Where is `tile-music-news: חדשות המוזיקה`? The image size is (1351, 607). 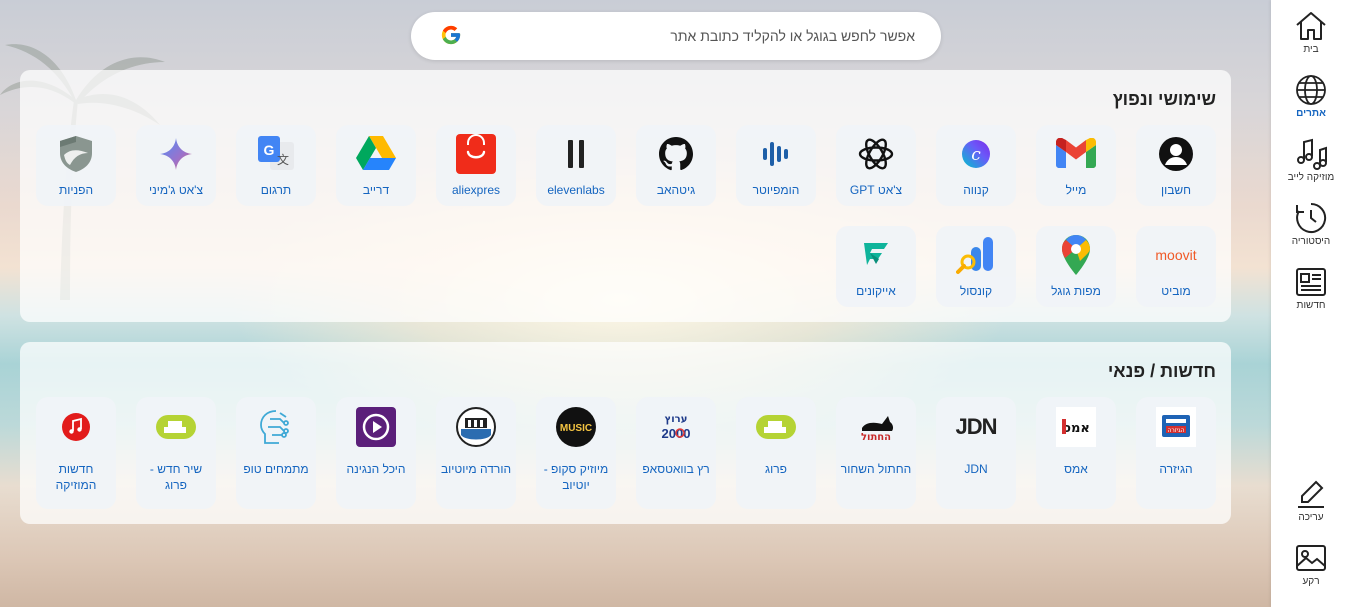
tile-music-news: חדשות המוזיקה is located at coordinates (76, 453).